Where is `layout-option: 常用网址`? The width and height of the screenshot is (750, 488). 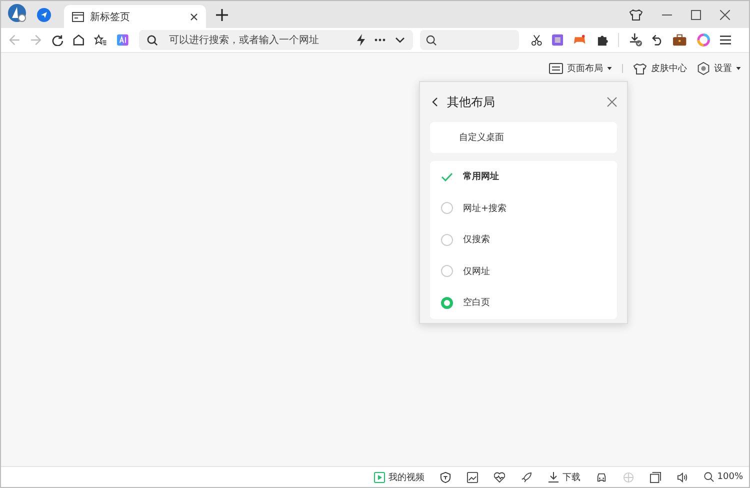 layout-option: 常用网址 is located at coordinates (523, 176).